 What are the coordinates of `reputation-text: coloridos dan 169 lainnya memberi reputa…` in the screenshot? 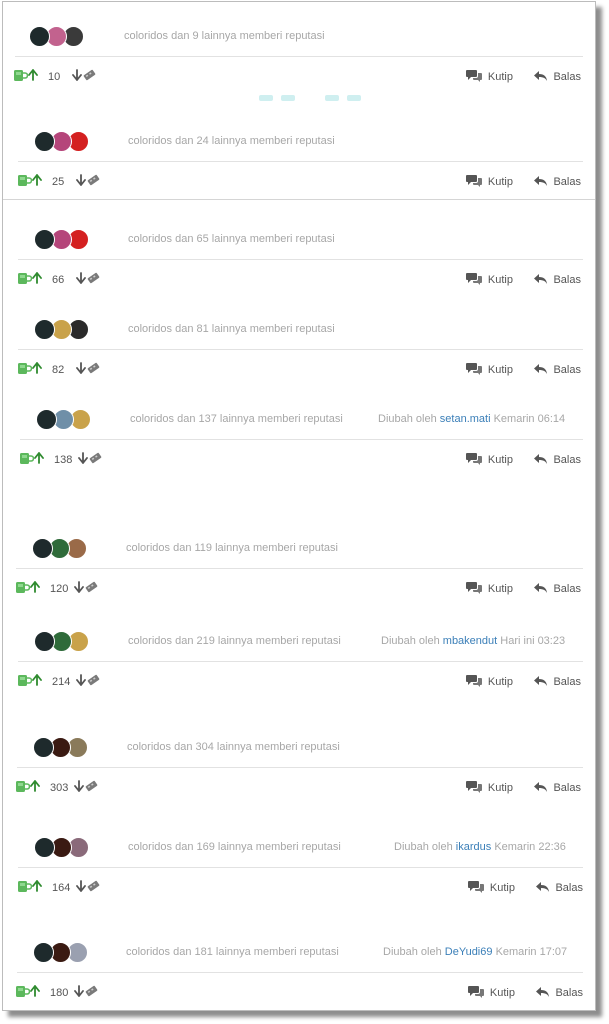 It's located at (234, 847).